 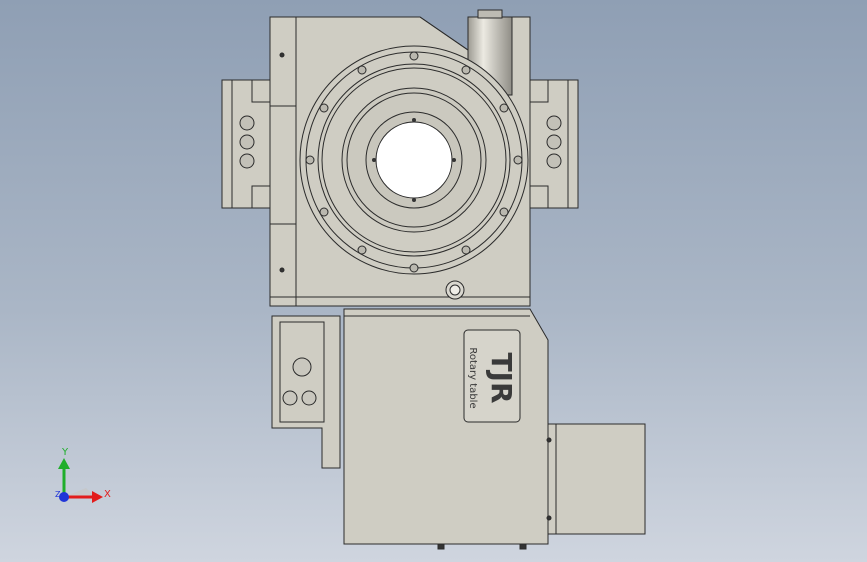 What do you see at coordinates (58, 494) in the screenshot?
I see `z-axis-label: Z` at bounding box center [58, 494].